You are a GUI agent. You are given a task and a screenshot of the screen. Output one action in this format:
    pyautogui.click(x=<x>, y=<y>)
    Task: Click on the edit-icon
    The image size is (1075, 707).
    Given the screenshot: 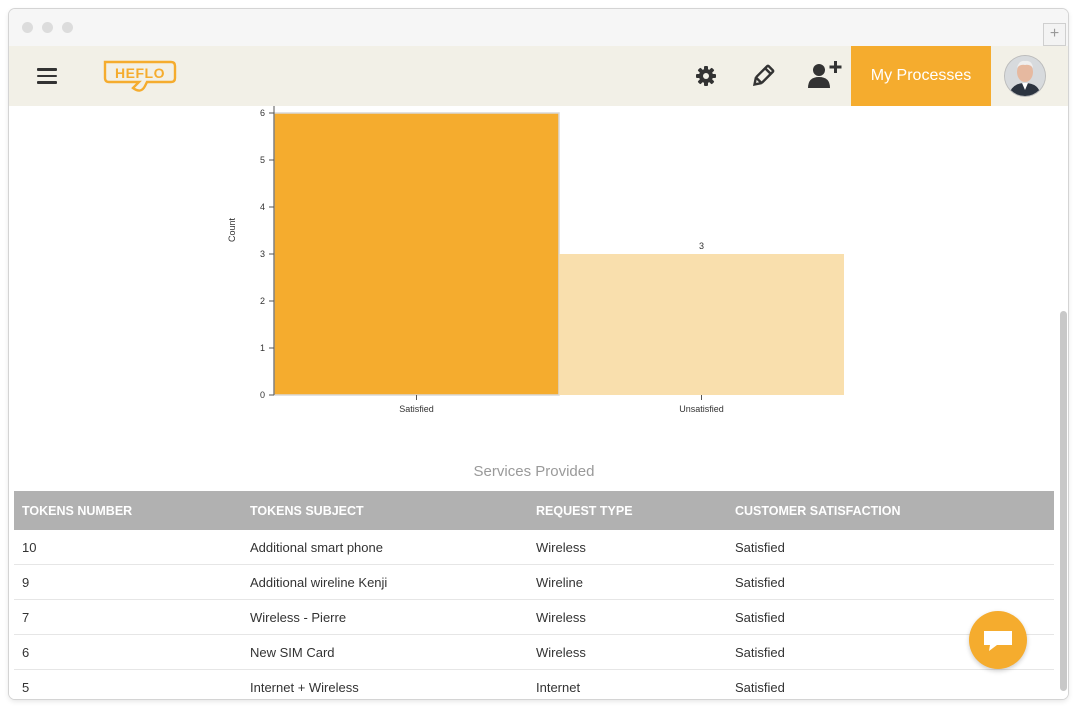 What is the action you would take?
    pyautogui.click(x=763, y=76)
    